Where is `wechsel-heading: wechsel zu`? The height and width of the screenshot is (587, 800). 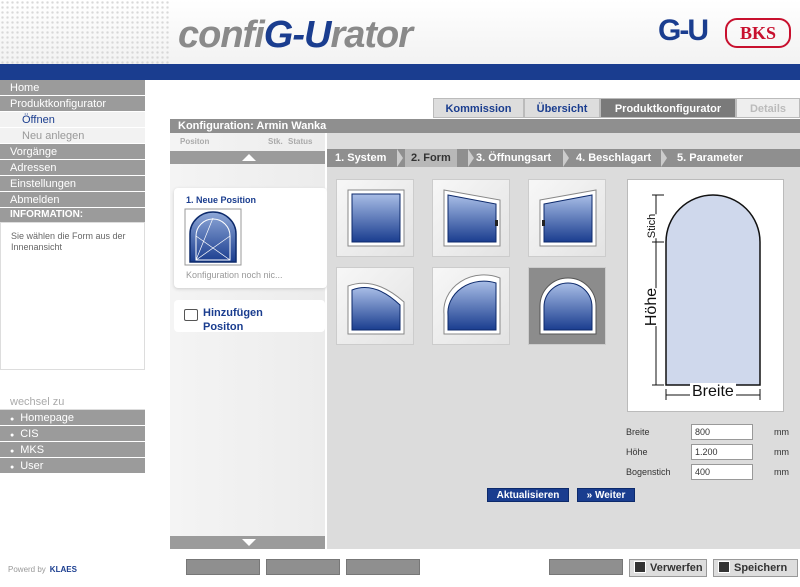
wechsel-heading: wechsel zu is located at coordinates (72, 402).